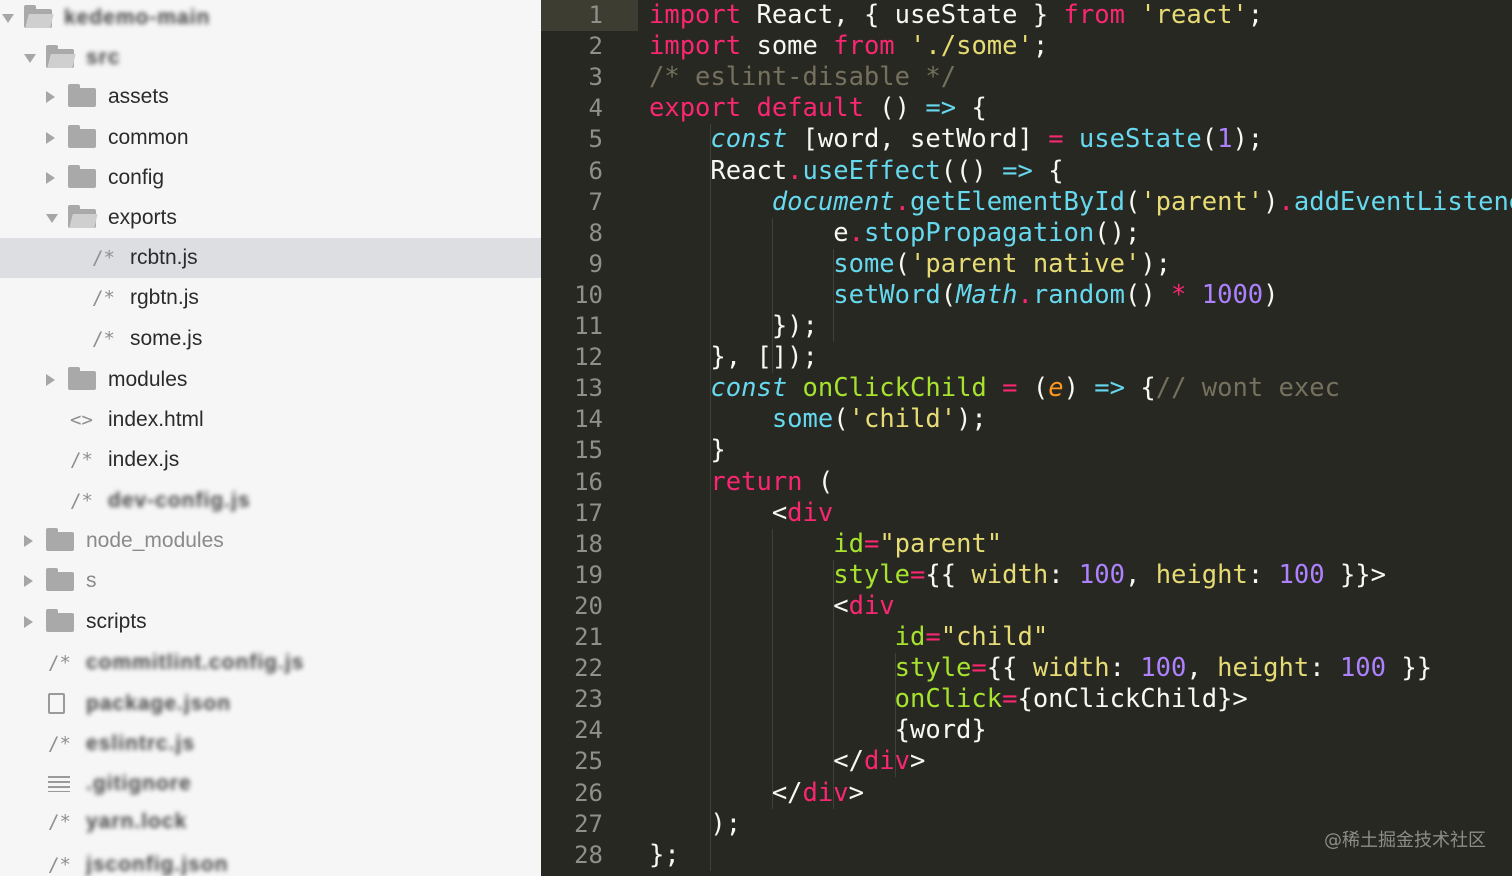 Image resolution: width=1512 pixels, height=876 pixels. What do you see at coordinates (825, 544) in the screenshot?
I see `code-line: id="parent"` at bounding box center [825, 544].